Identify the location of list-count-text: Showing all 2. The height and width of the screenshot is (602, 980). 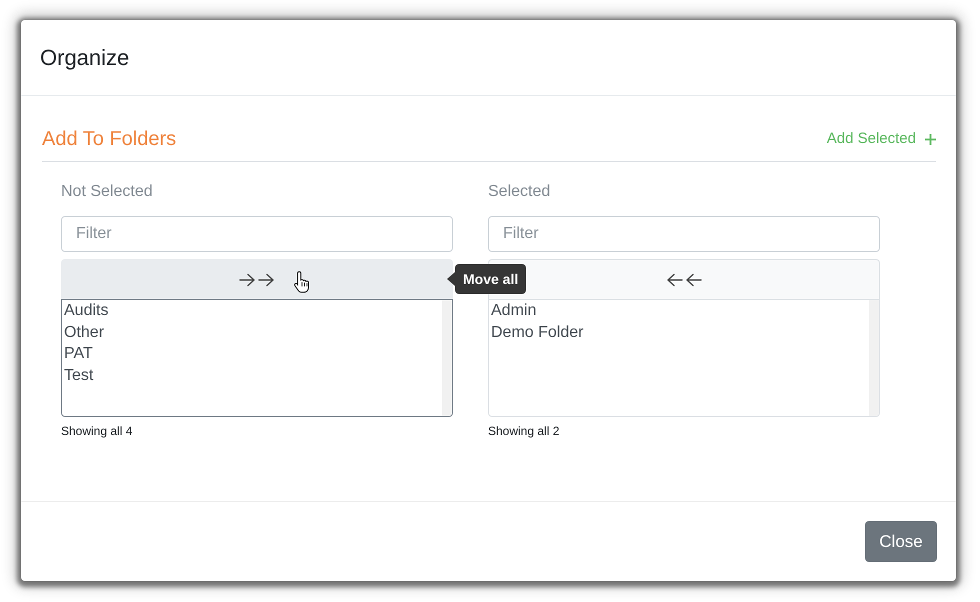
(524, 431).